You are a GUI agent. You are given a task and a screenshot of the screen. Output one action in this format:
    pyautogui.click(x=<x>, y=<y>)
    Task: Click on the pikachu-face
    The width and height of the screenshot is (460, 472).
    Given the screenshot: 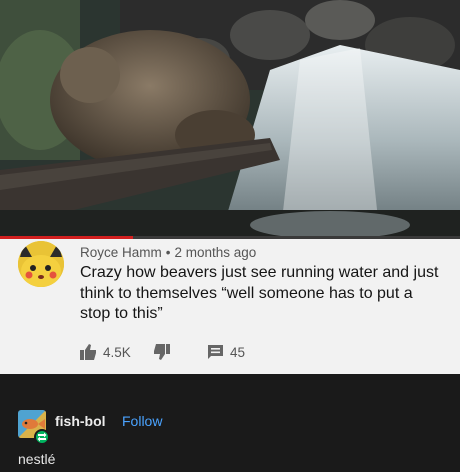 What is the action you would take?
    pyautogui.click(x=41, y=264)
    